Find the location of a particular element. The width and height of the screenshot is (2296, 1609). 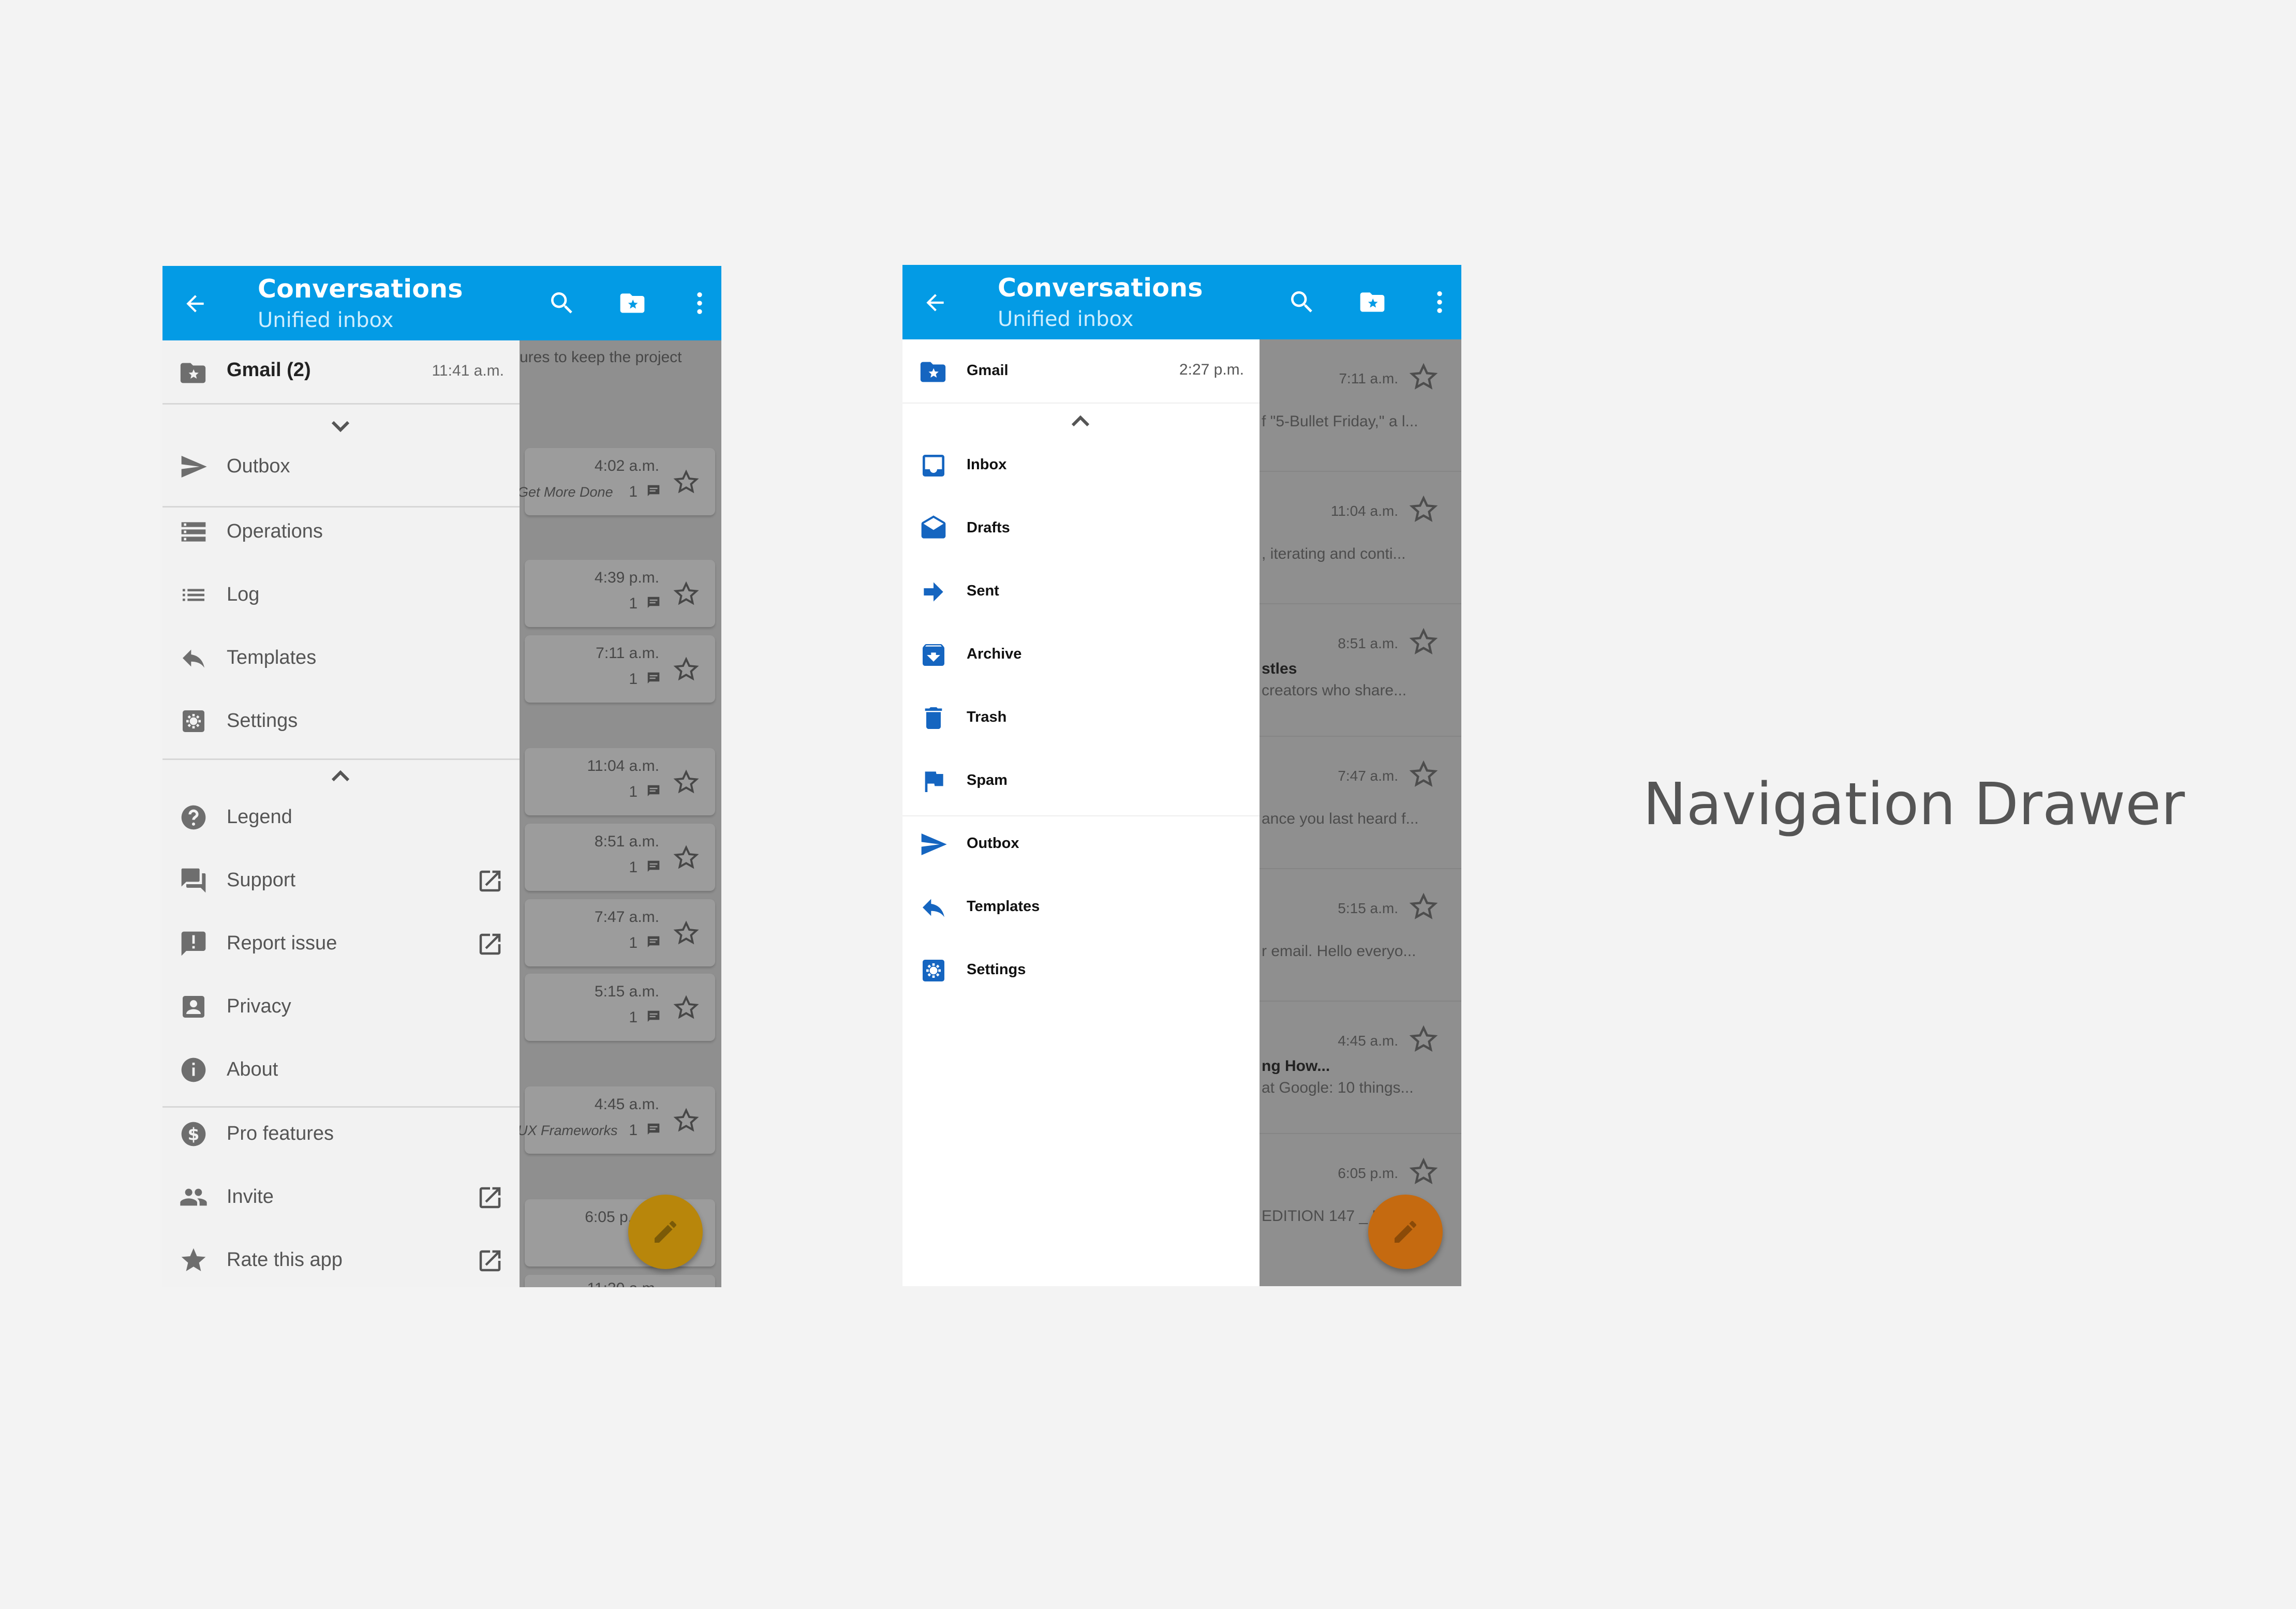

drawer-item-about: About is located at coordinates (341, 1070).